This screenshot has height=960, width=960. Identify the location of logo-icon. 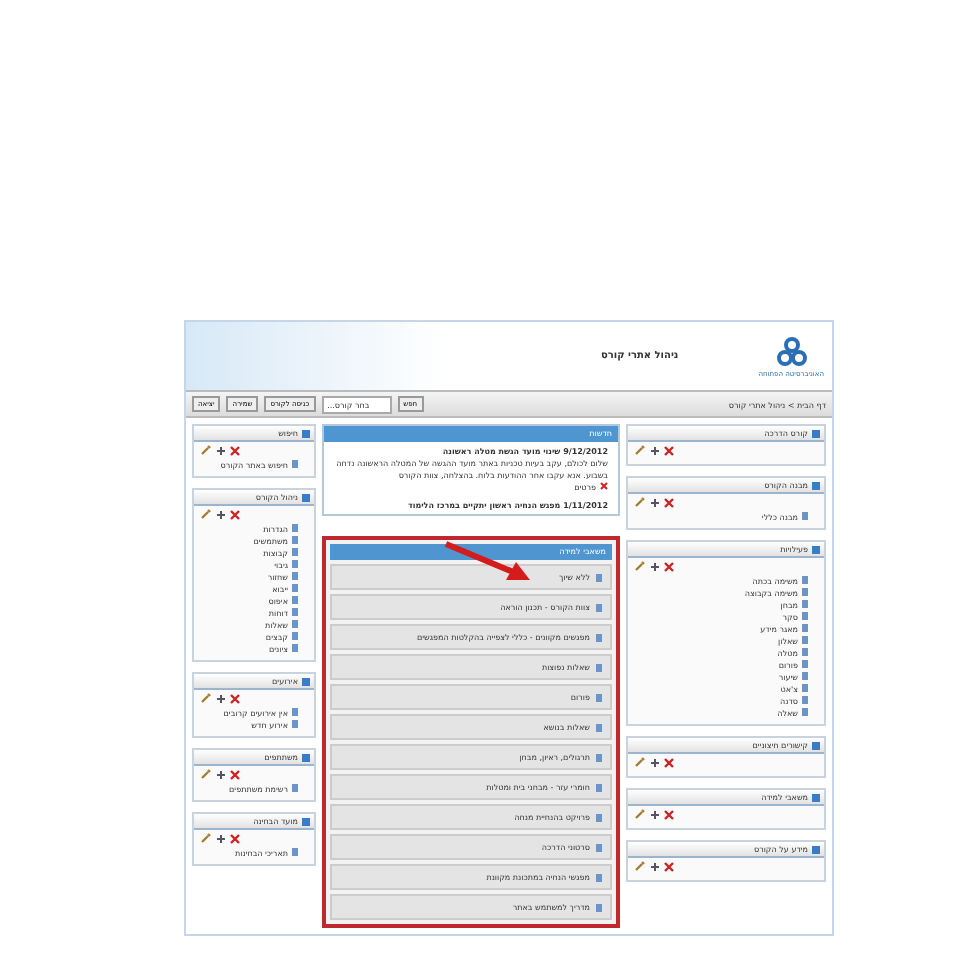
(791, 351).